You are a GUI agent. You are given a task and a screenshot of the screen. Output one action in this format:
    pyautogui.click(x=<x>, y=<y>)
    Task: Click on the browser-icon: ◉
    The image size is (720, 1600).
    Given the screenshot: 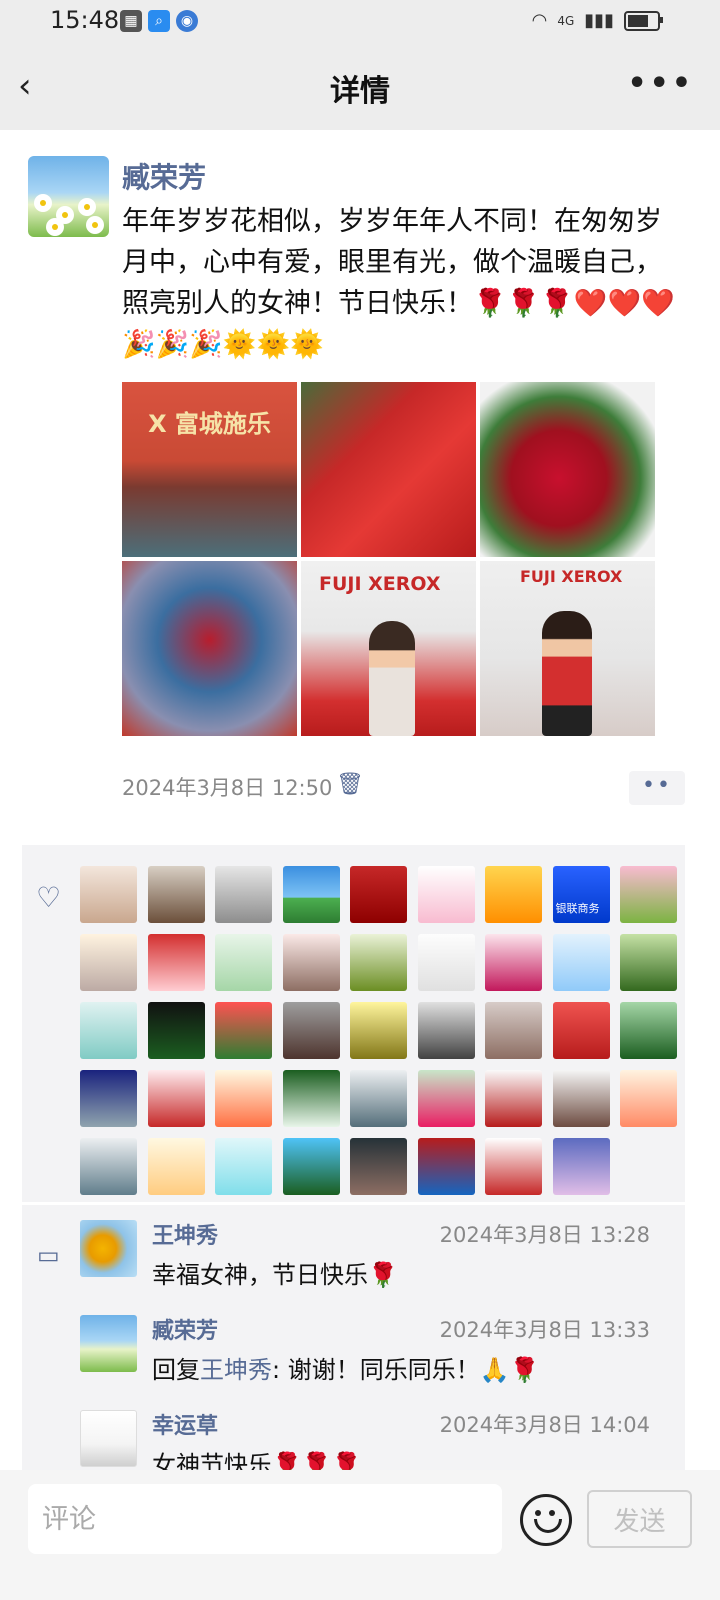 What is the action you would take?
    pyautogui.click(x=187, y=21)
    